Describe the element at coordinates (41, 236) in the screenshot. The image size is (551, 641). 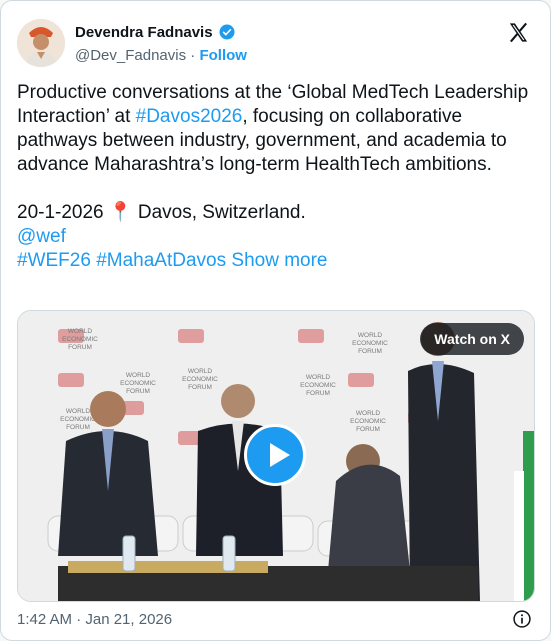
I see `mention-wef: @wef` at that location.